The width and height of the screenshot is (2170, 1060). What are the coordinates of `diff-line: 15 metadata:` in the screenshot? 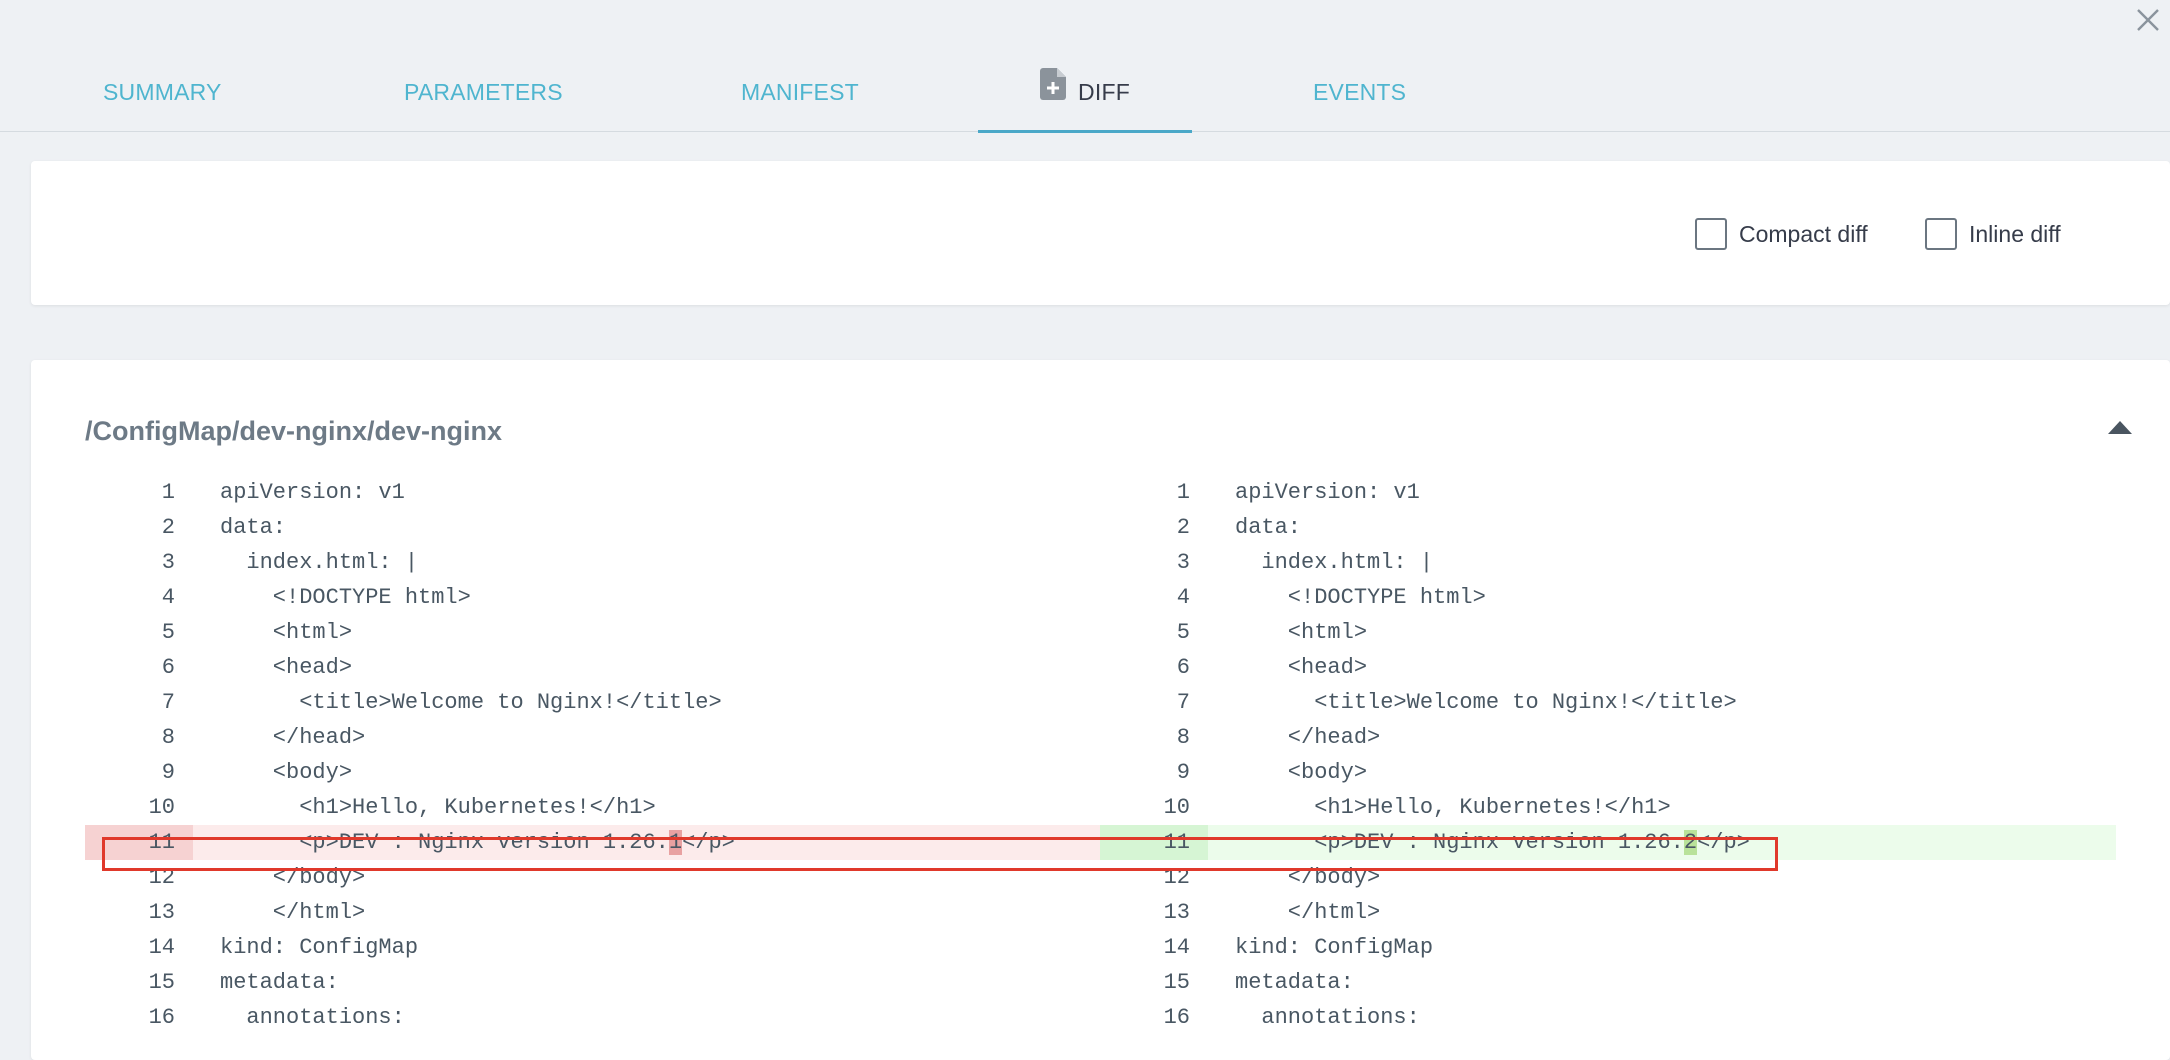 It's located at (593, 982).